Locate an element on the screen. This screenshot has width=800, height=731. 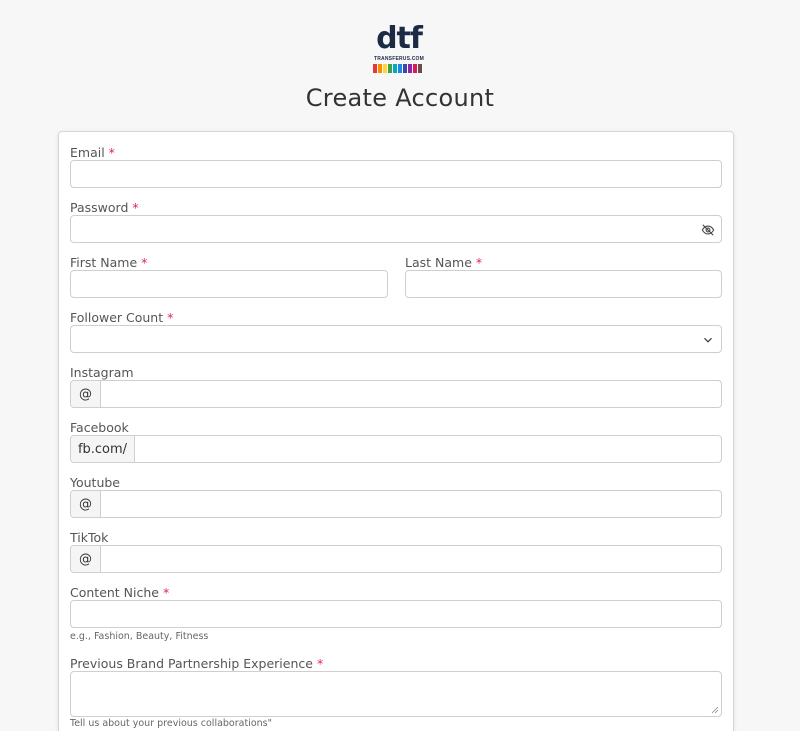
follower-count-label-text: Follower Count is located at coordinates (117, 317).